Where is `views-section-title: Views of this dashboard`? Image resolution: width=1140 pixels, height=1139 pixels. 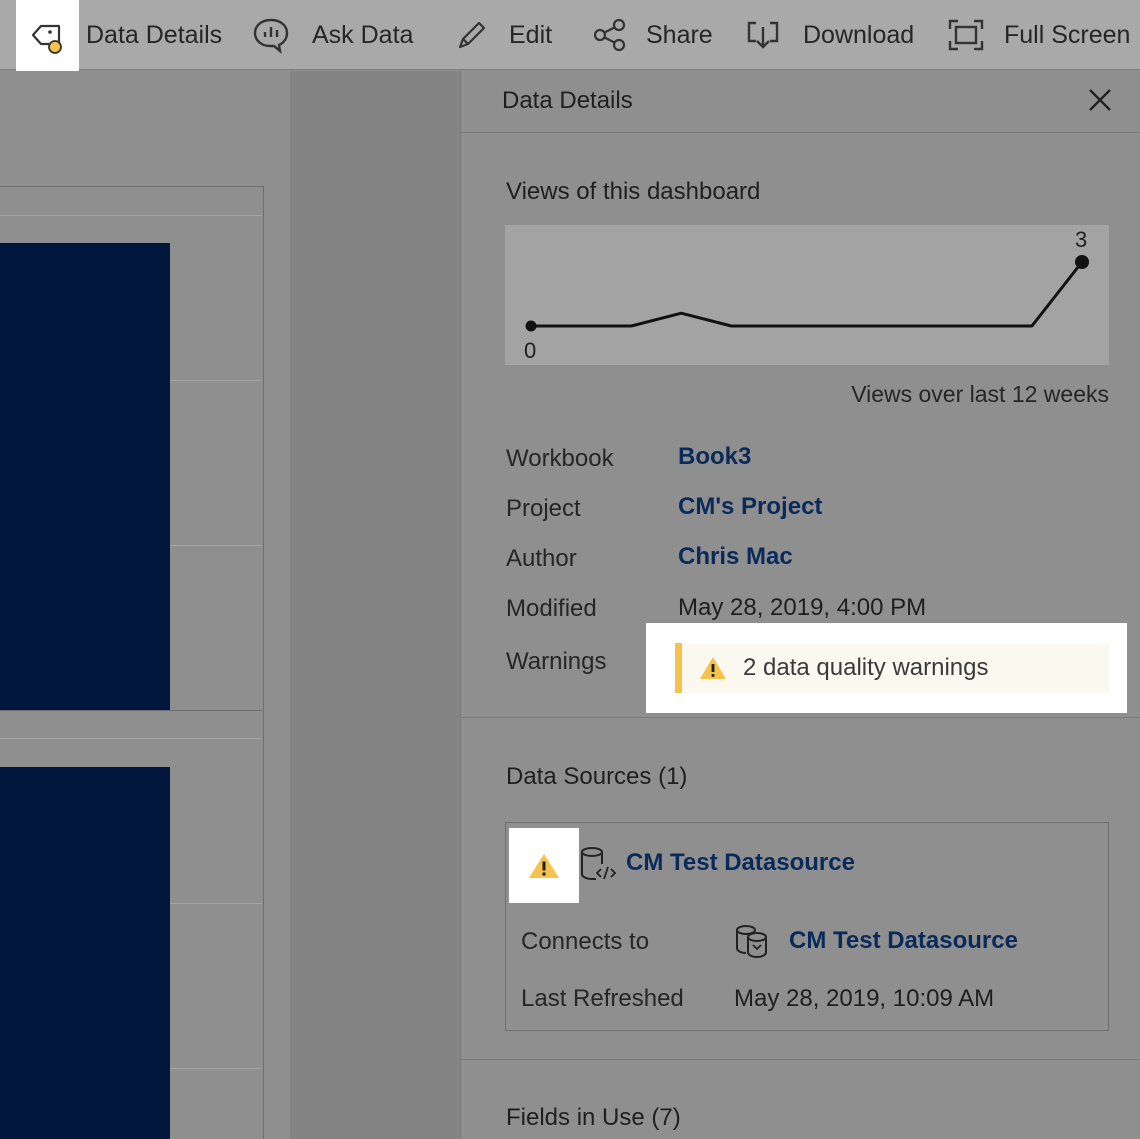
views-section-title: Views of this dashboard is located at coordinates (633, 191).